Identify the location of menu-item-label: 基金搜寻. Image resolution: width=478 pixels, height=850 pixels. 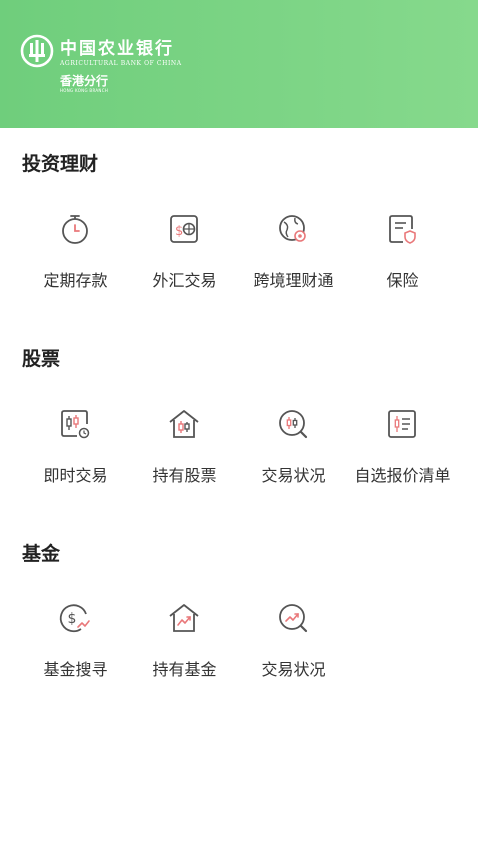
(75, 669).